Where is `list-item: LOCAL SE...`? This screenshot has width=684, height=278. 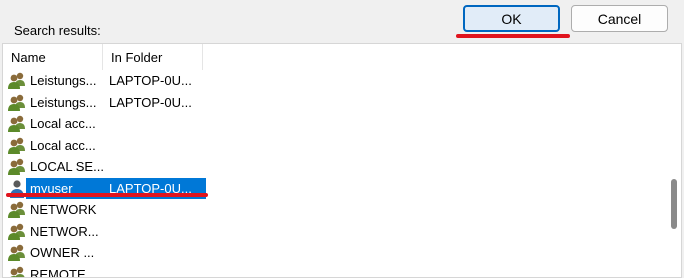 list-item: LOCAL SE... is located at coordinates (342, 167).